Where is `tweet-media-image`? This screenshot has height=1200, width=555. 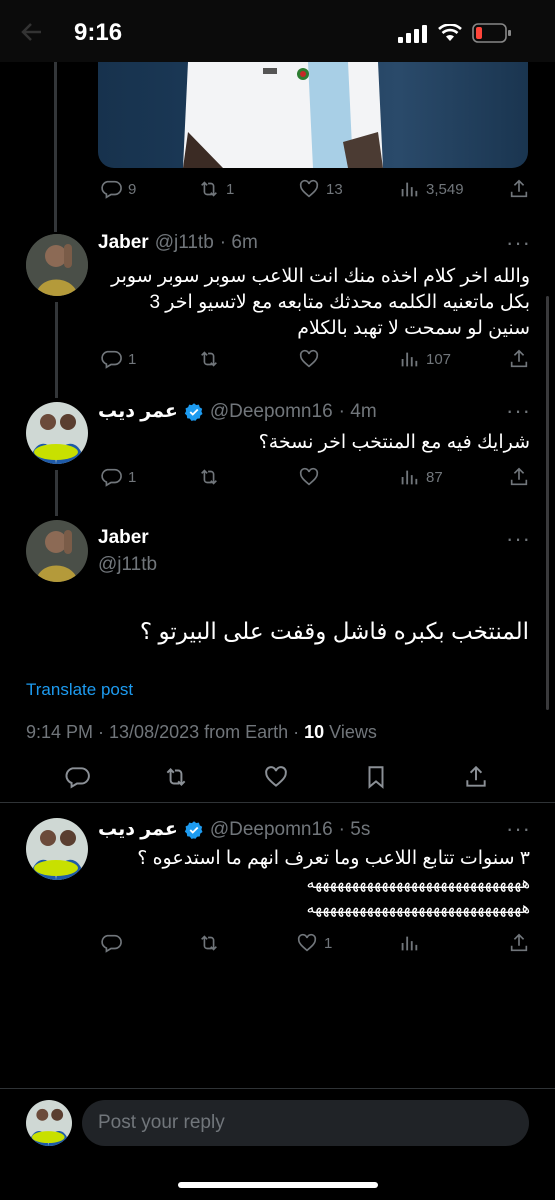 tweet-media-image is located at coordinates (313, 115).